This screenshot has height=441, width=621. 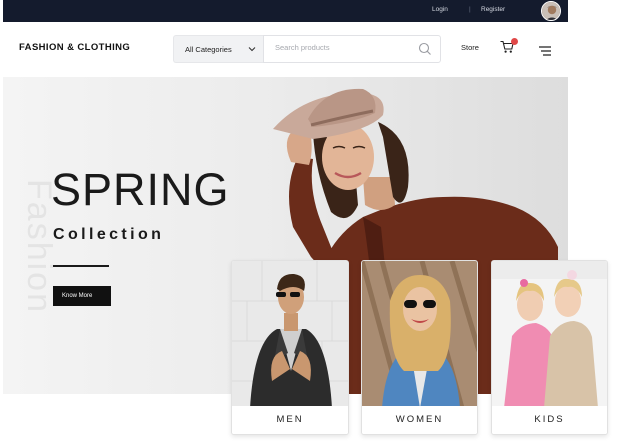 What do you see at coordinates (549, 420) in the screenshot?
I see `category-label-kids: KIDS` at bounding box center [549, 420].